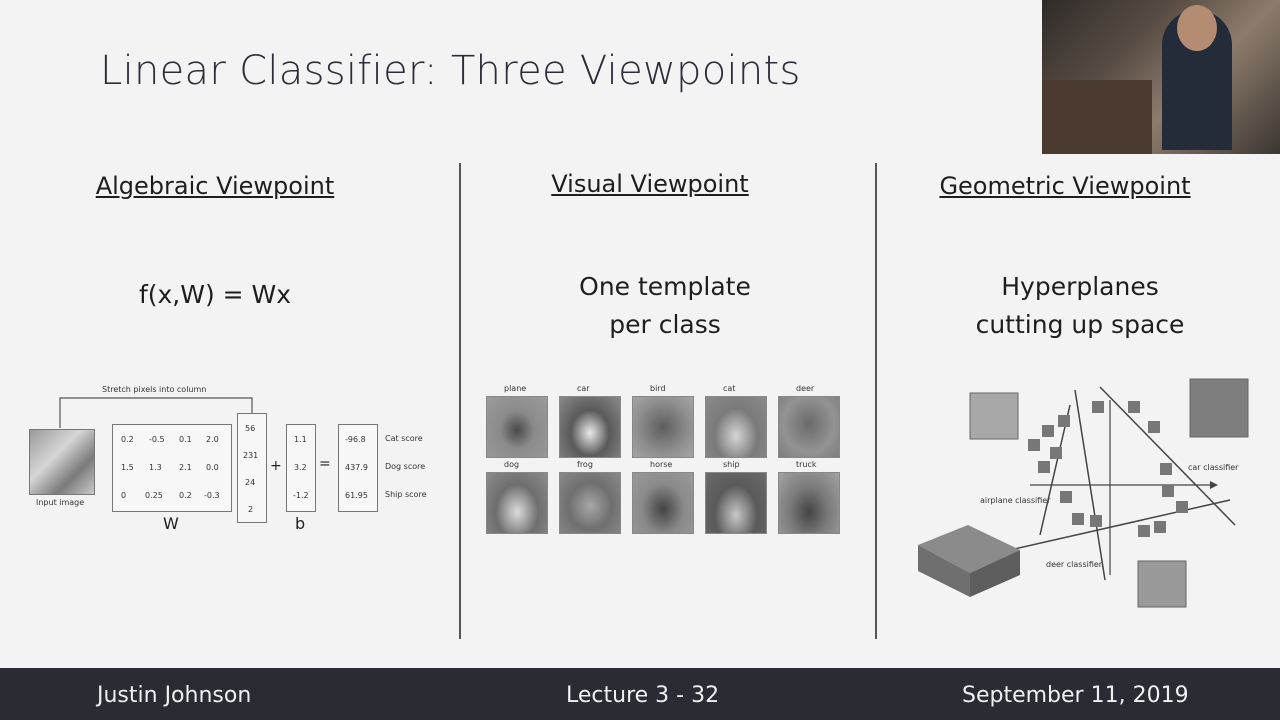 The image size is (1280, 720). What do you see at coordinates (212, 467) in the screenshot?
I see `matrix-cell: 0.0` at bounding box center [212, 467].